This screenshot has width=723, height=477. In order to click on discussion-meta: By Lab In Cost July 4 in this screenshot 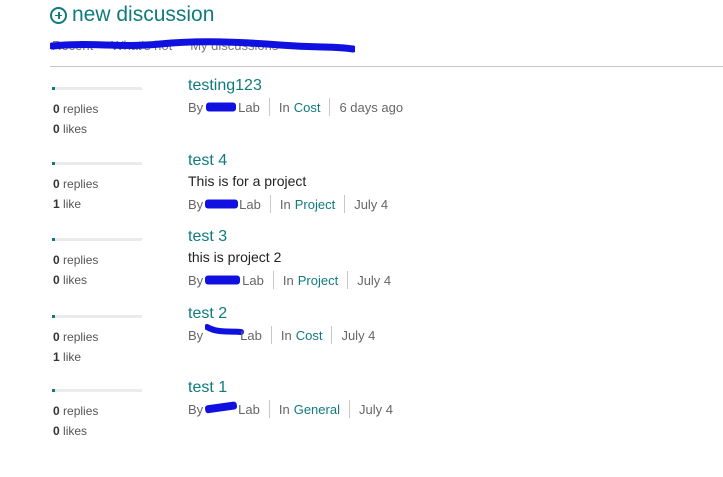, I will do `click(281, 335)`.